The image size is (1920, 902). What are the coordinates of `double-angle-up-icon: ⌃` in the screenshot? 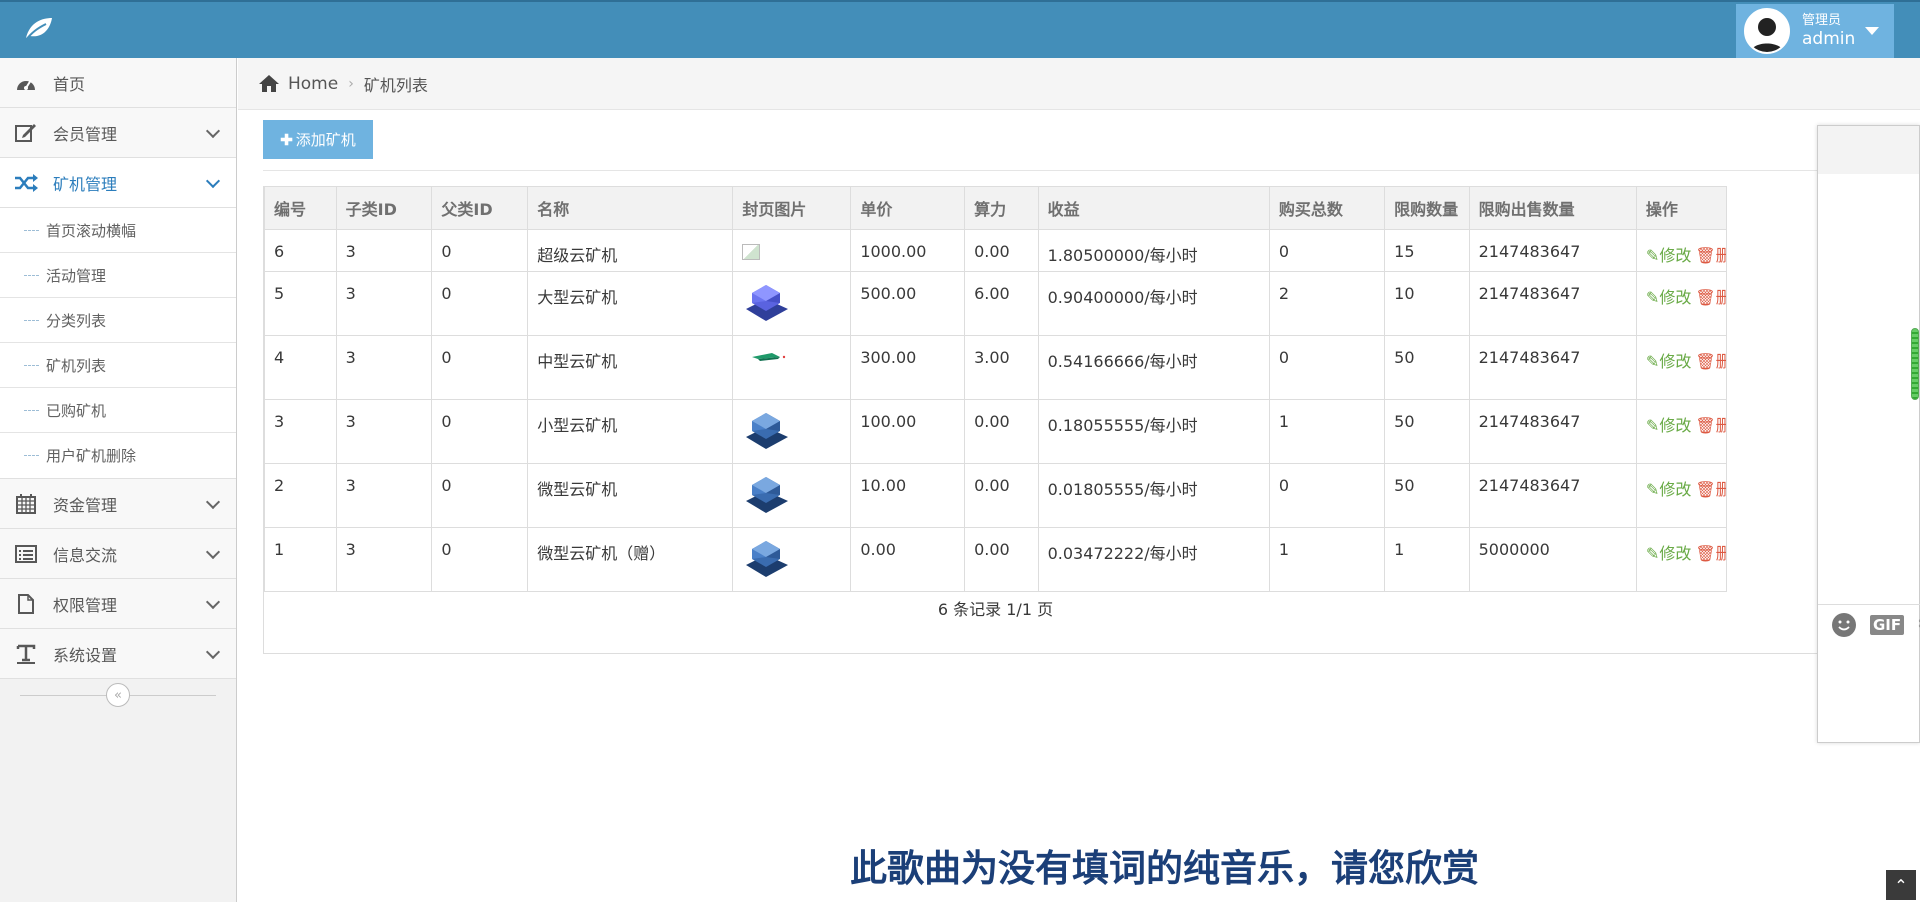 It's located at (1901, 885).